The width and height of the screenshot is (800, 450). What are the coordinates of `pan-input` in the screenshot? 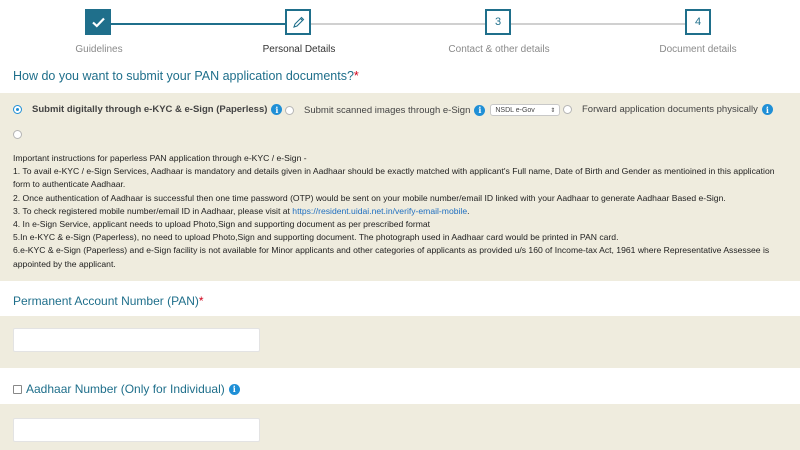 It's located at (136, 340).